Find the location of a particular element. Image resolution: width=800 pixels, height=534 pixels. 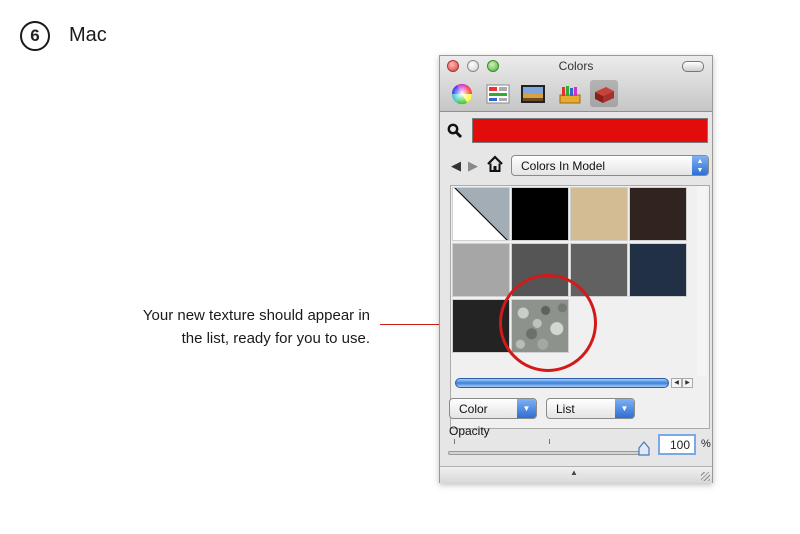

crayons-mode-button is located at coordinates (570, 93).